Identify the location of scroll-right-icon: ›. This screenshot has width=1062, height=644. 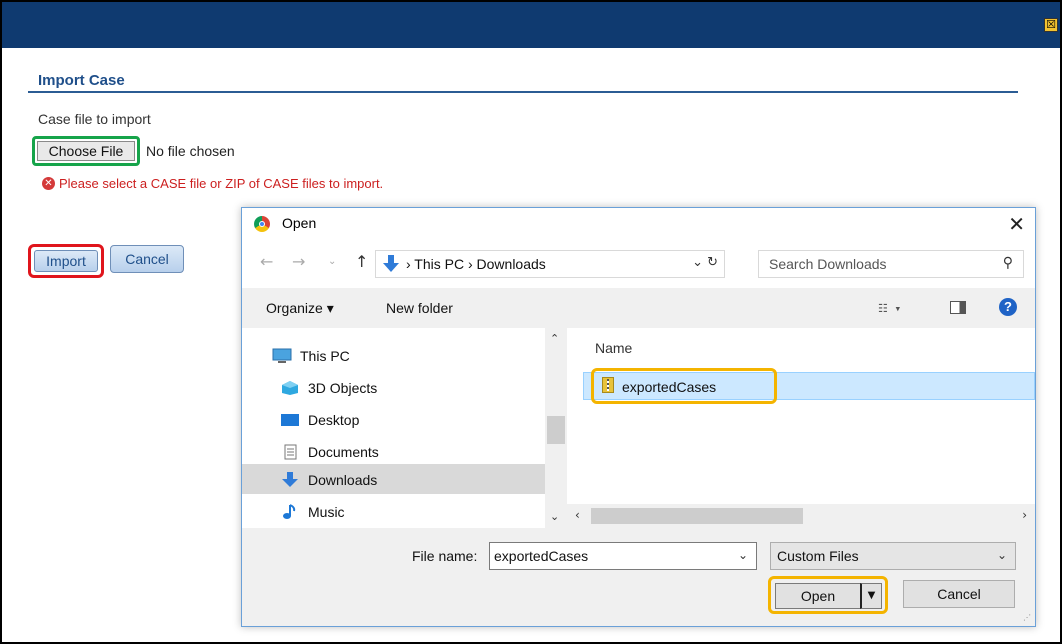
(1024, 515).